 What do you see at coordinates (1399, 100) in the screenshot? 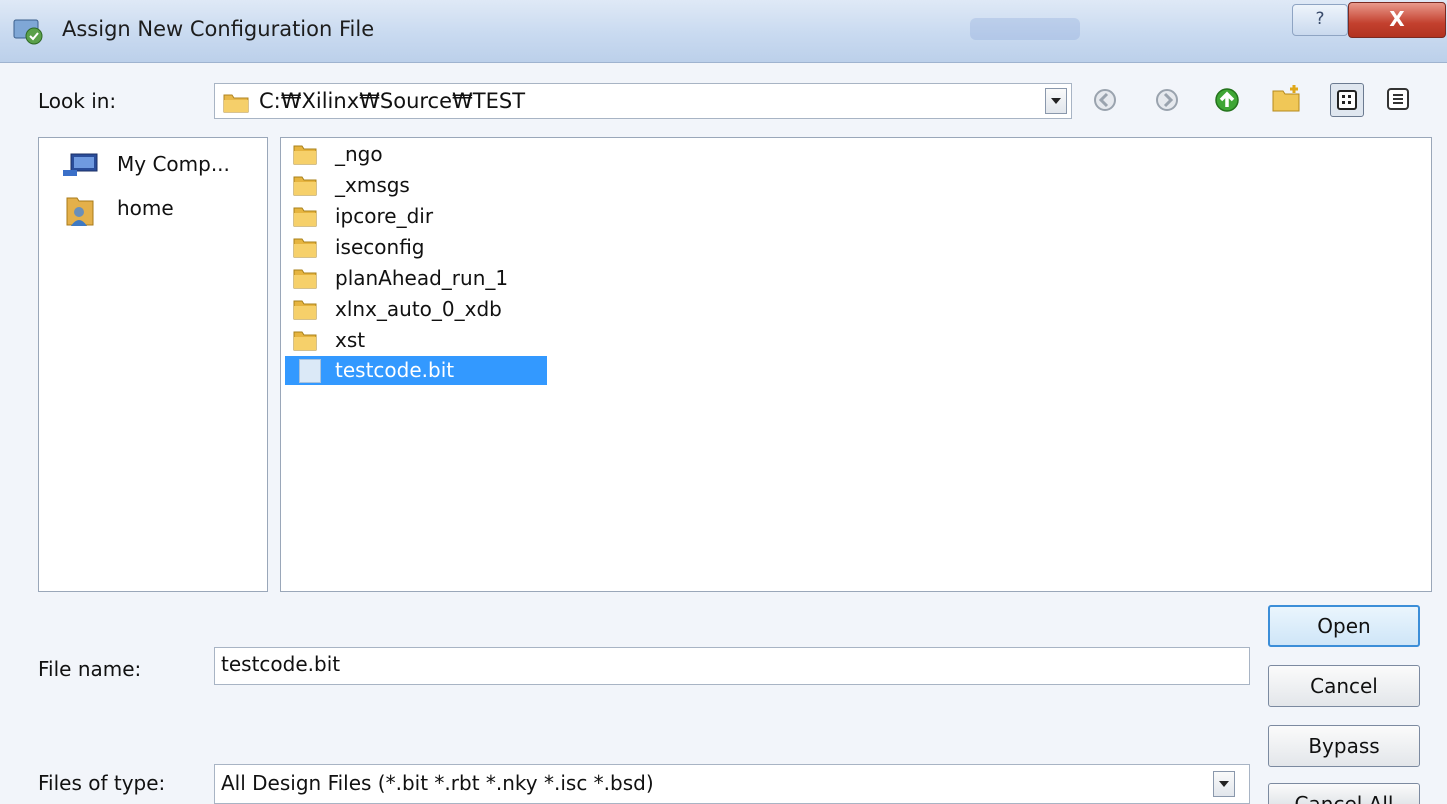
I see `detail-view-icon` at bounding box center [1399, 100].